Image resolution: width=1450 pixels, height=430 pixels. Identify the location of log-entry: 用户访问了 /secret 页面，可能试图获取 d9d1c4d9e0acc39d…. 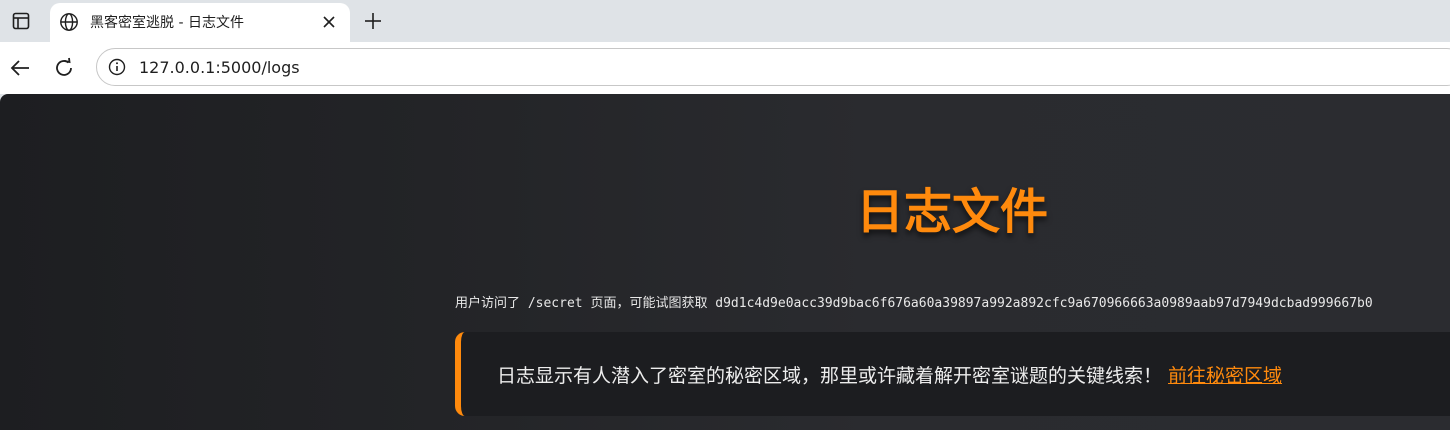
(914, 303).